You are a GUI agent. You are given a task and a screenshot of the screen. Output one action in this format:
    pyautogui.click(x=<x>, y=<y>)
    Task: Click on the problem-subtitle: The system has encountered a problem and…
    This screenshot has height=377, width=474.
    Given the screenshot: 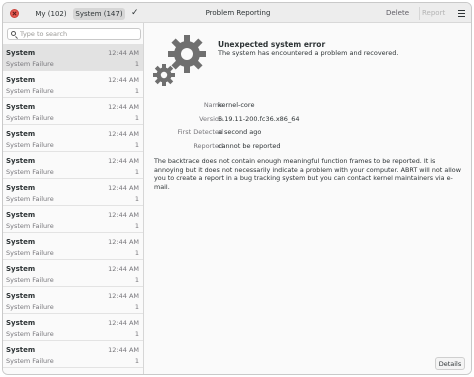 What is the action you would take?
    pyautogui.click(x=308, y=53)
    